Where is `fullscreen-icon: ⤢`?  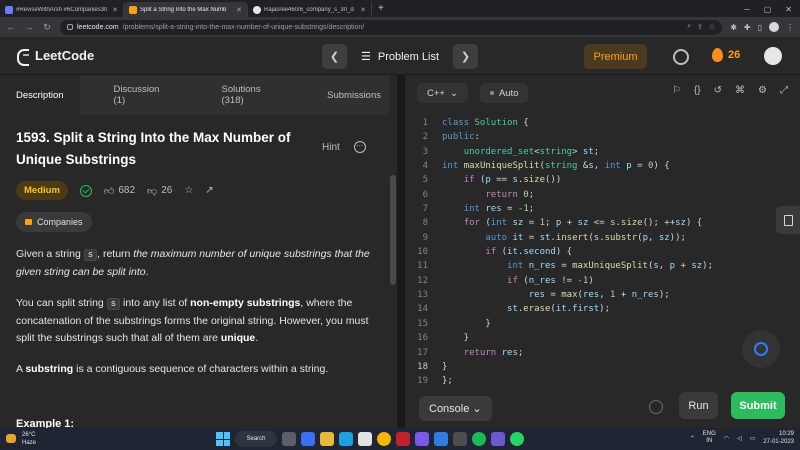 fullscreen-icon: ⤢ is located at coordinates (784, 90).